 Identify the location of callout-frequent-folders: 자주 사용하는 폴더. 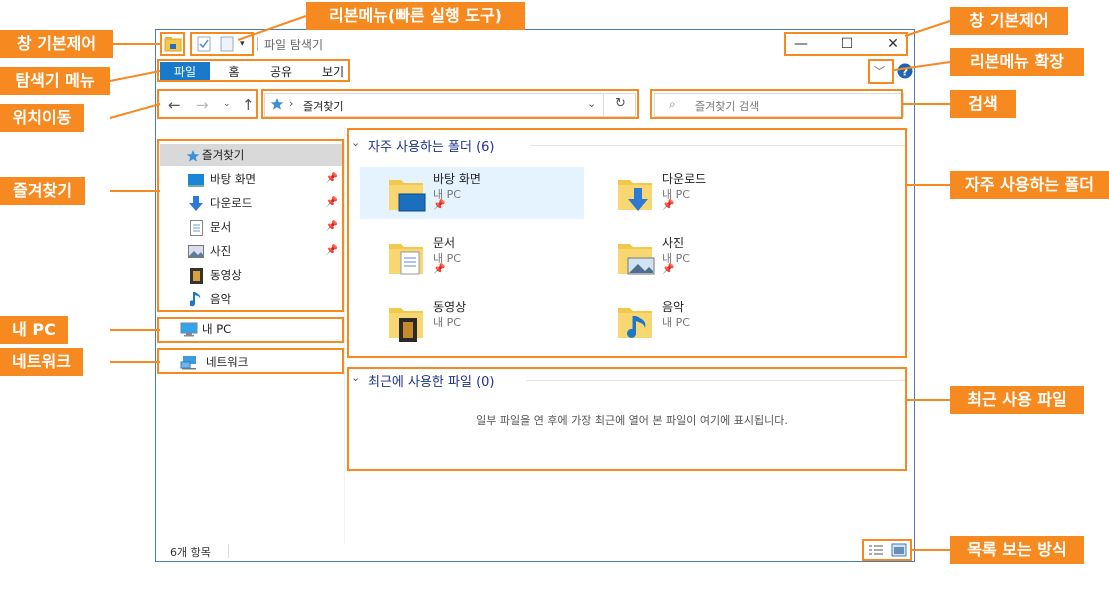
(1029, 185).